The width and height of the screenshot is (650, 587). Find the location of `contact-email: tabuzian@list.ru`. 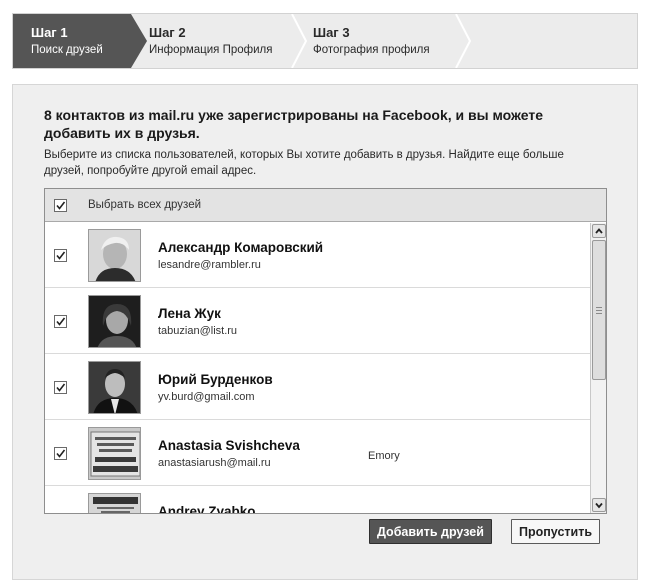

contact-email: tabuzian@list.ru is located at coordinates (198, 331).